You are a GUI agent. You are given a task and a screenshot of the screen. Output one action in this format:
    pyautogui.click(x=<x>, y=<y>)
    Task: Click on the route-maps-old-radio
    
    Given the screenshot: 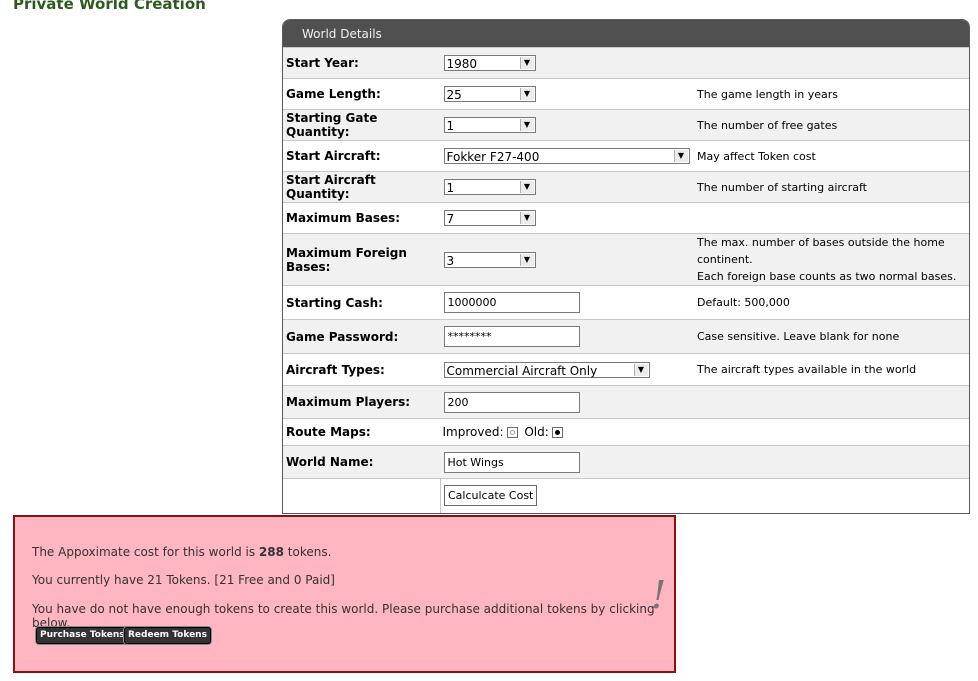 What is the action you would take?
    pyautogui.click(x=557, y=432)
    